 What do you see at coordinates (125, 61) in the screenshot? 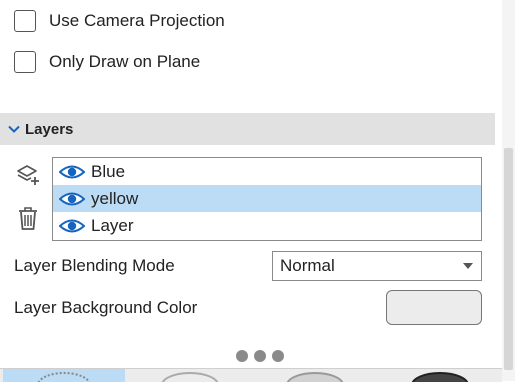
I see `only-draw-on-plane-label: Only Draw on Plane` at bounding box center [125, 61].